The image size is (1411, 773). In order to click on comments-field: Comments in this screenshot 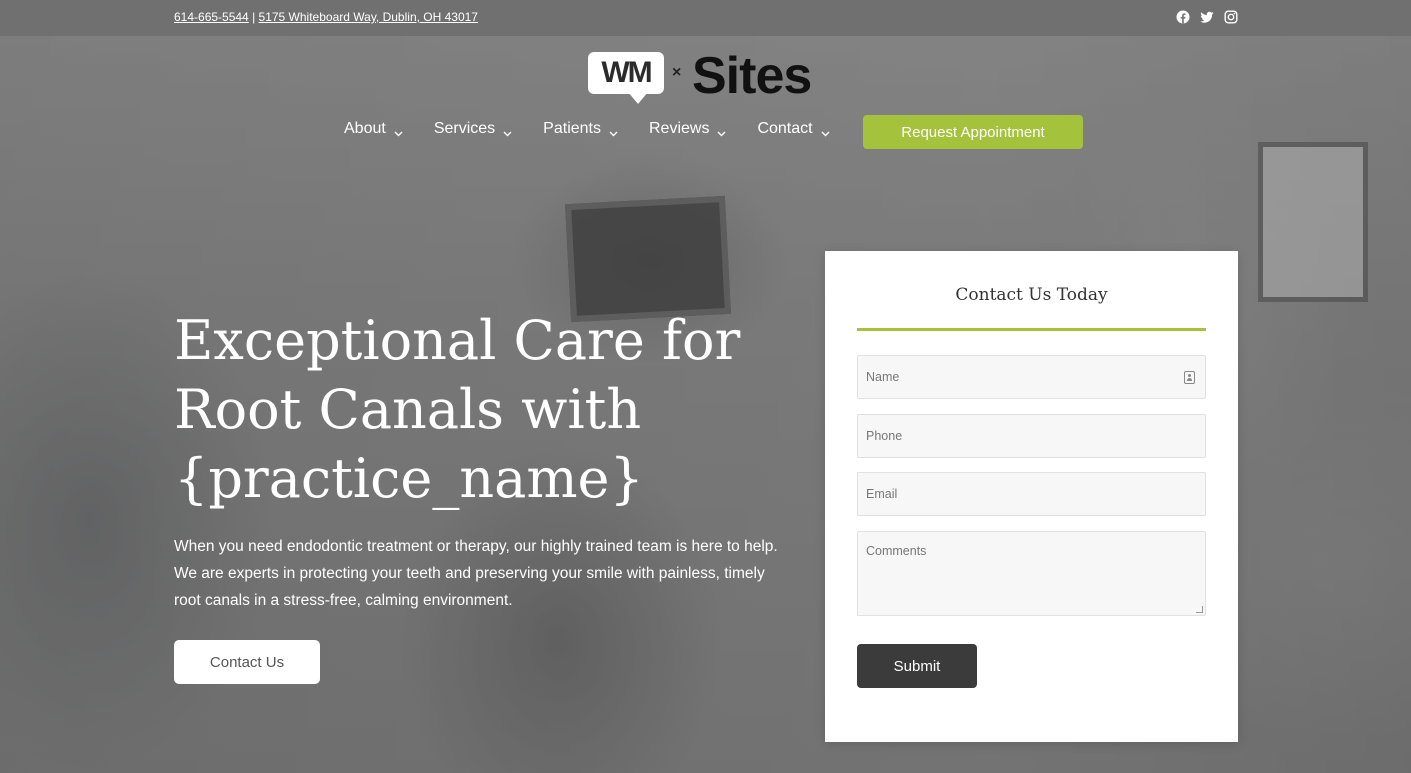, I will do `click(1031, 573)`.